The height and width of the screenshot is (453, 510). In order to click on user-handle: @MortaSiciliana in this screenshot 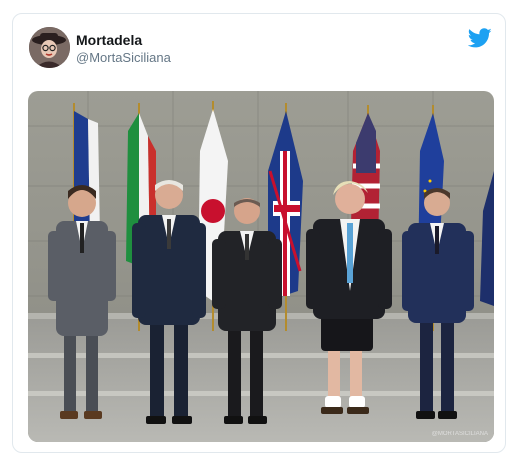, I will do `click(123, 57)`.